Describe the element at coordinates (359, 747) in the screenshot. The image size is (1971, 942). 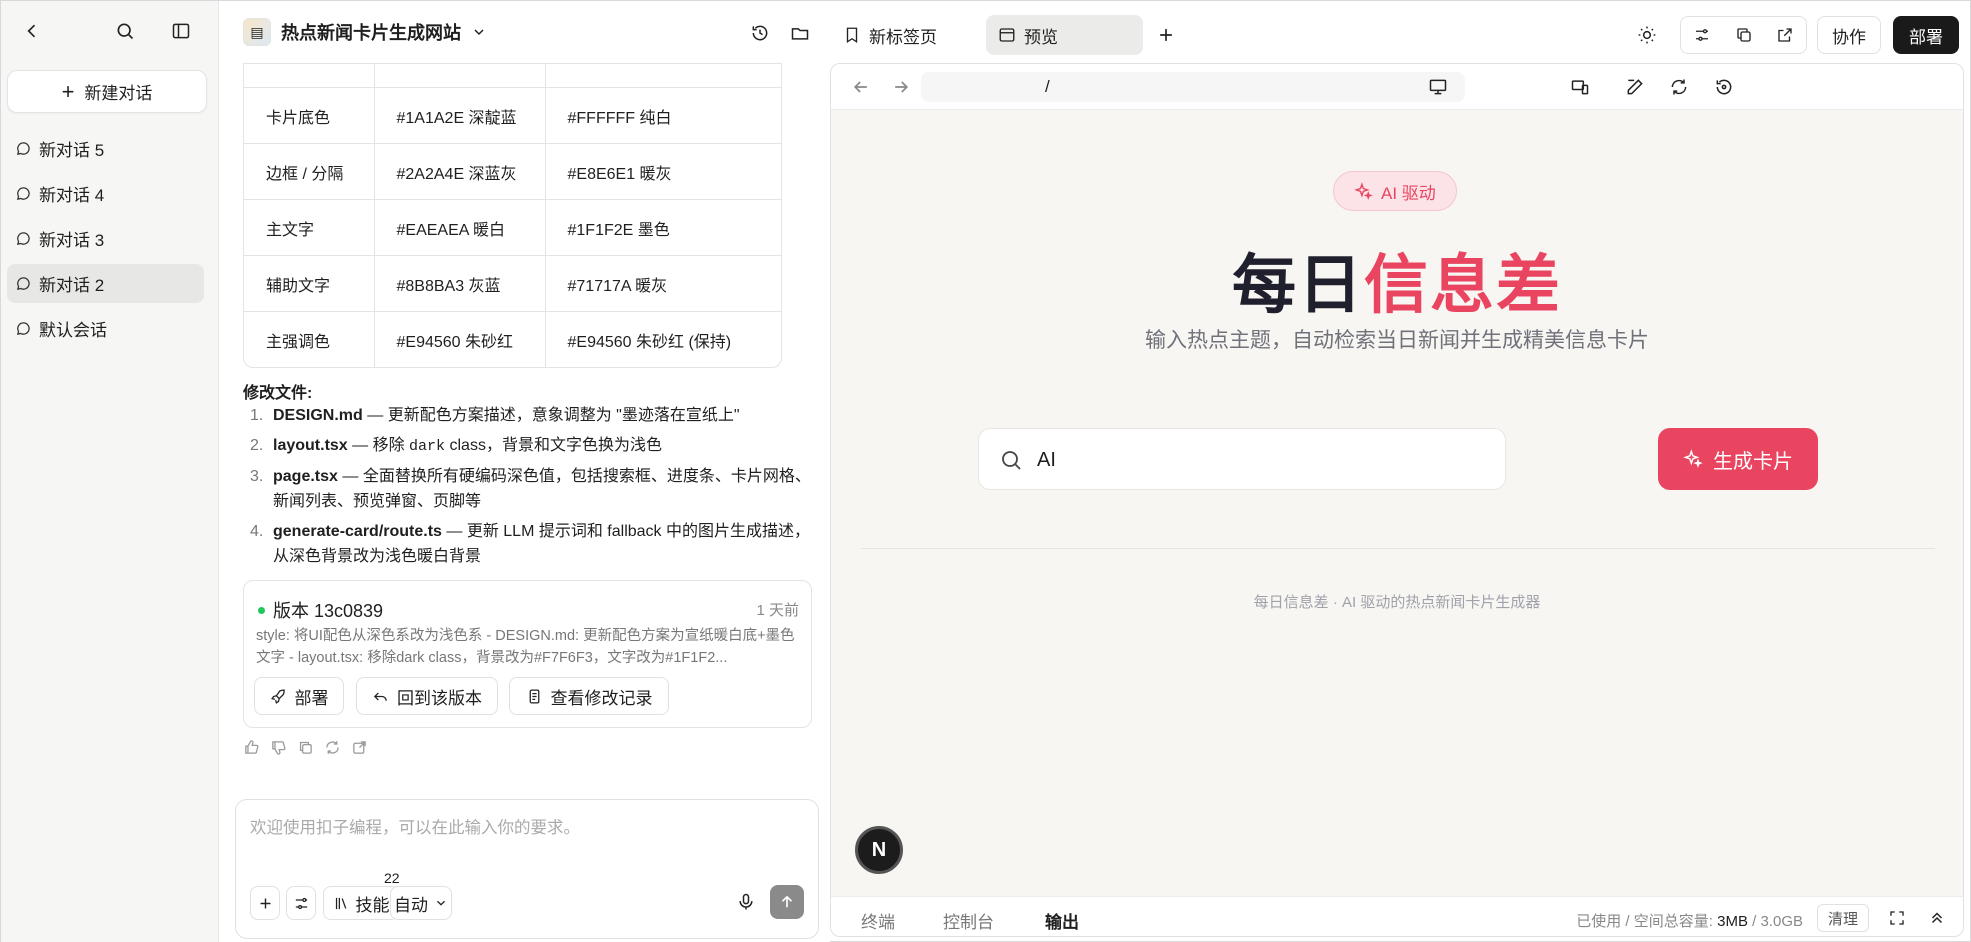
I see `share-icon` at that location.